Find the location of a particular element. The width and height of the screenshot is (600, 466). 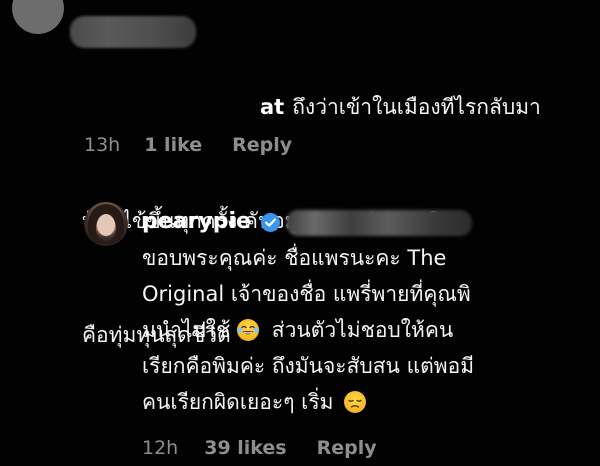

reply-line-3: มนำไปใช้ is located at coordinates (186, 330).